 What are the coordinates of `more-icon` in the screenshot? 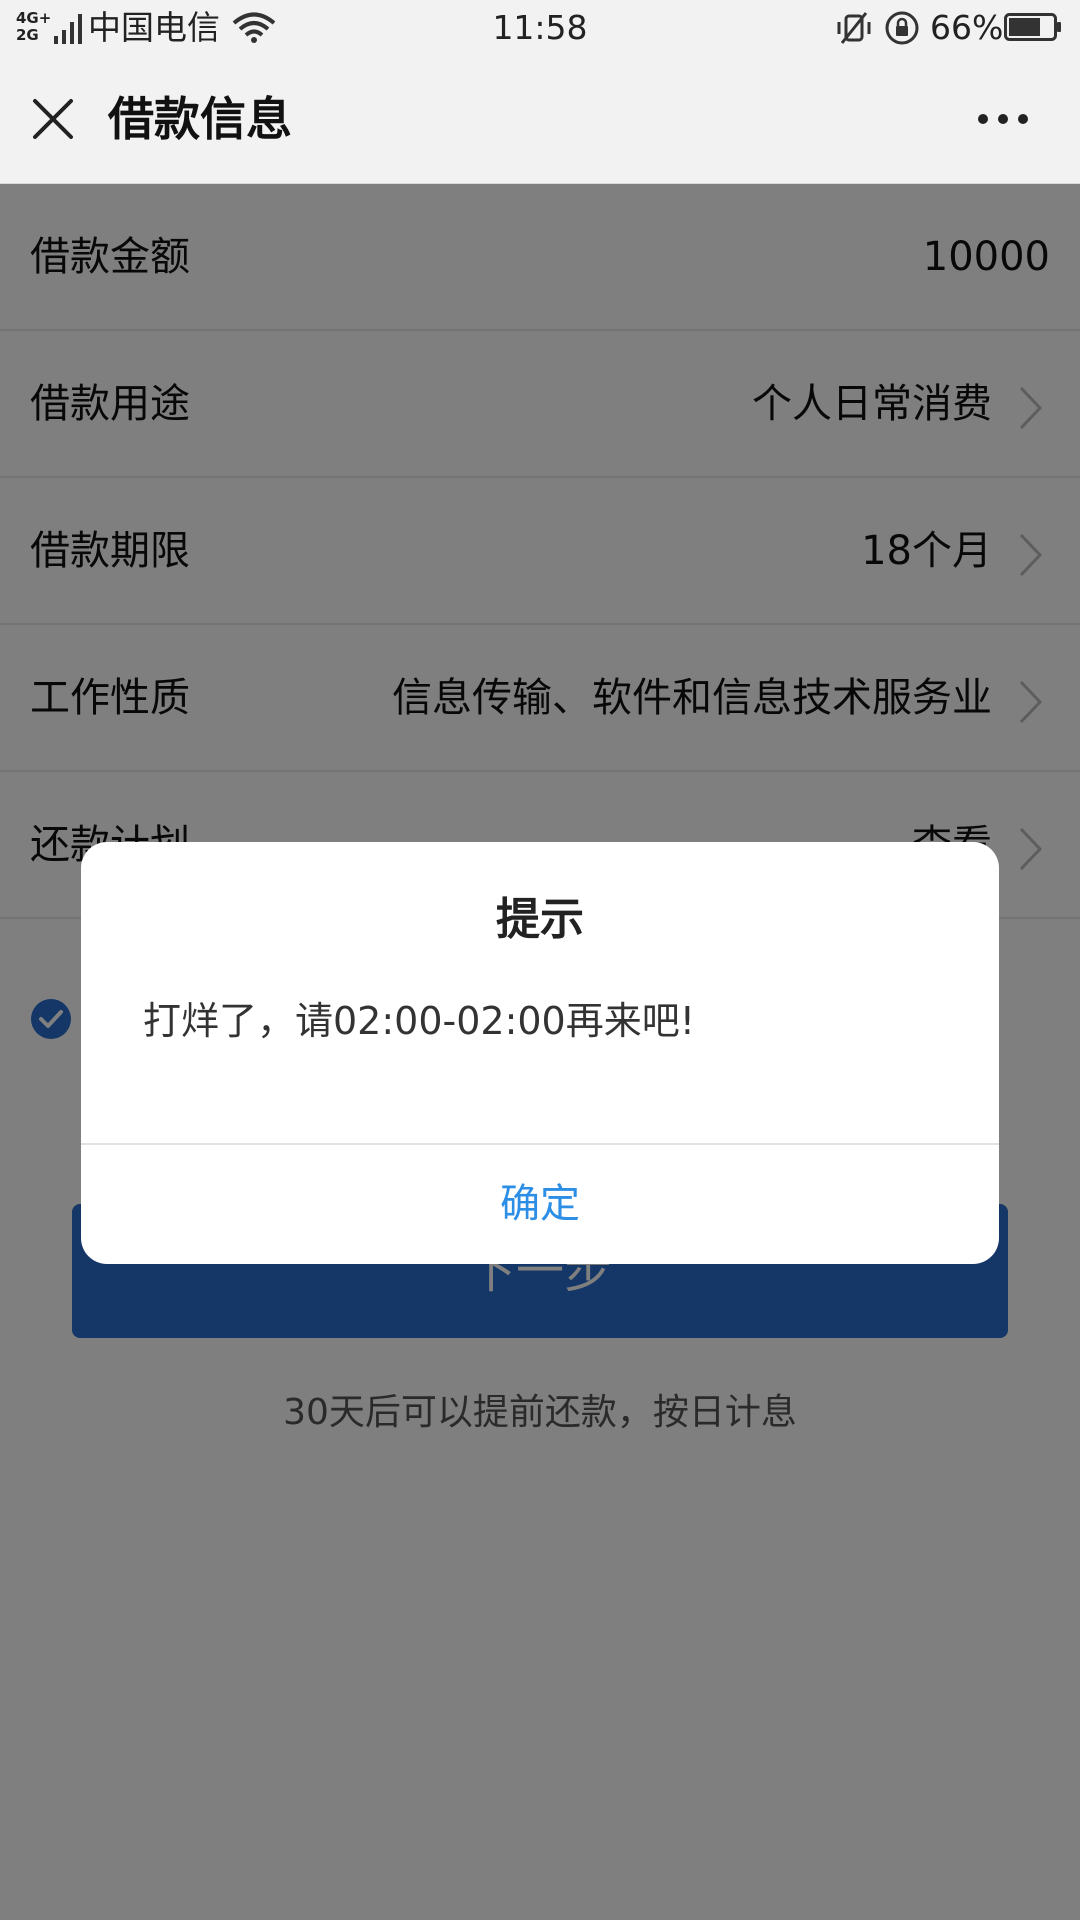 It's located at (1003, 119).